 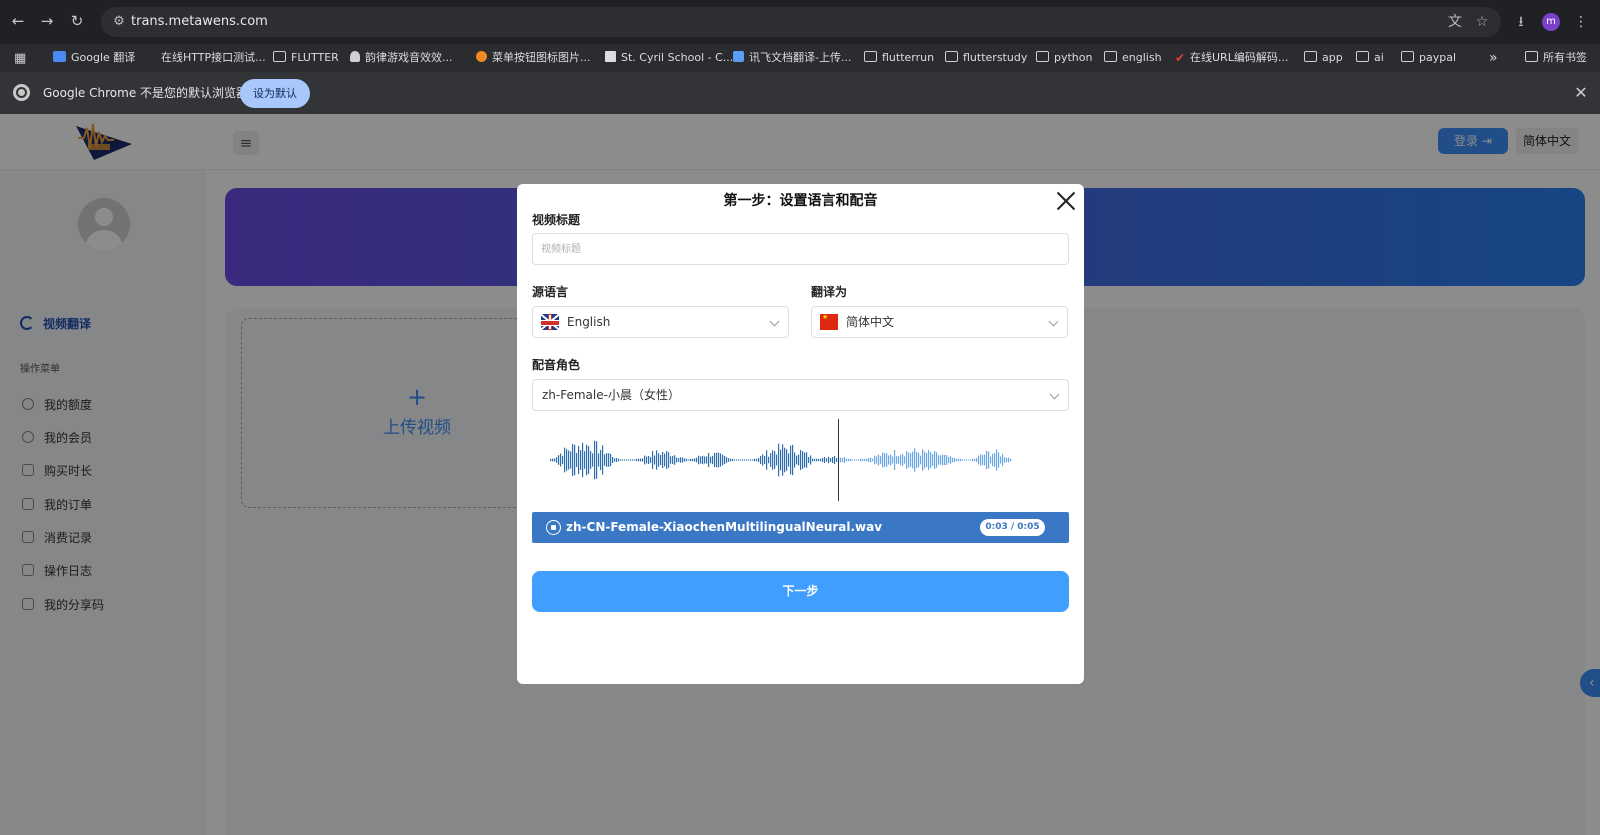 What do you see at coordinates (47, 21) in the screenshot?
I see `forward-icon: →` at bounding box center [47, 21].